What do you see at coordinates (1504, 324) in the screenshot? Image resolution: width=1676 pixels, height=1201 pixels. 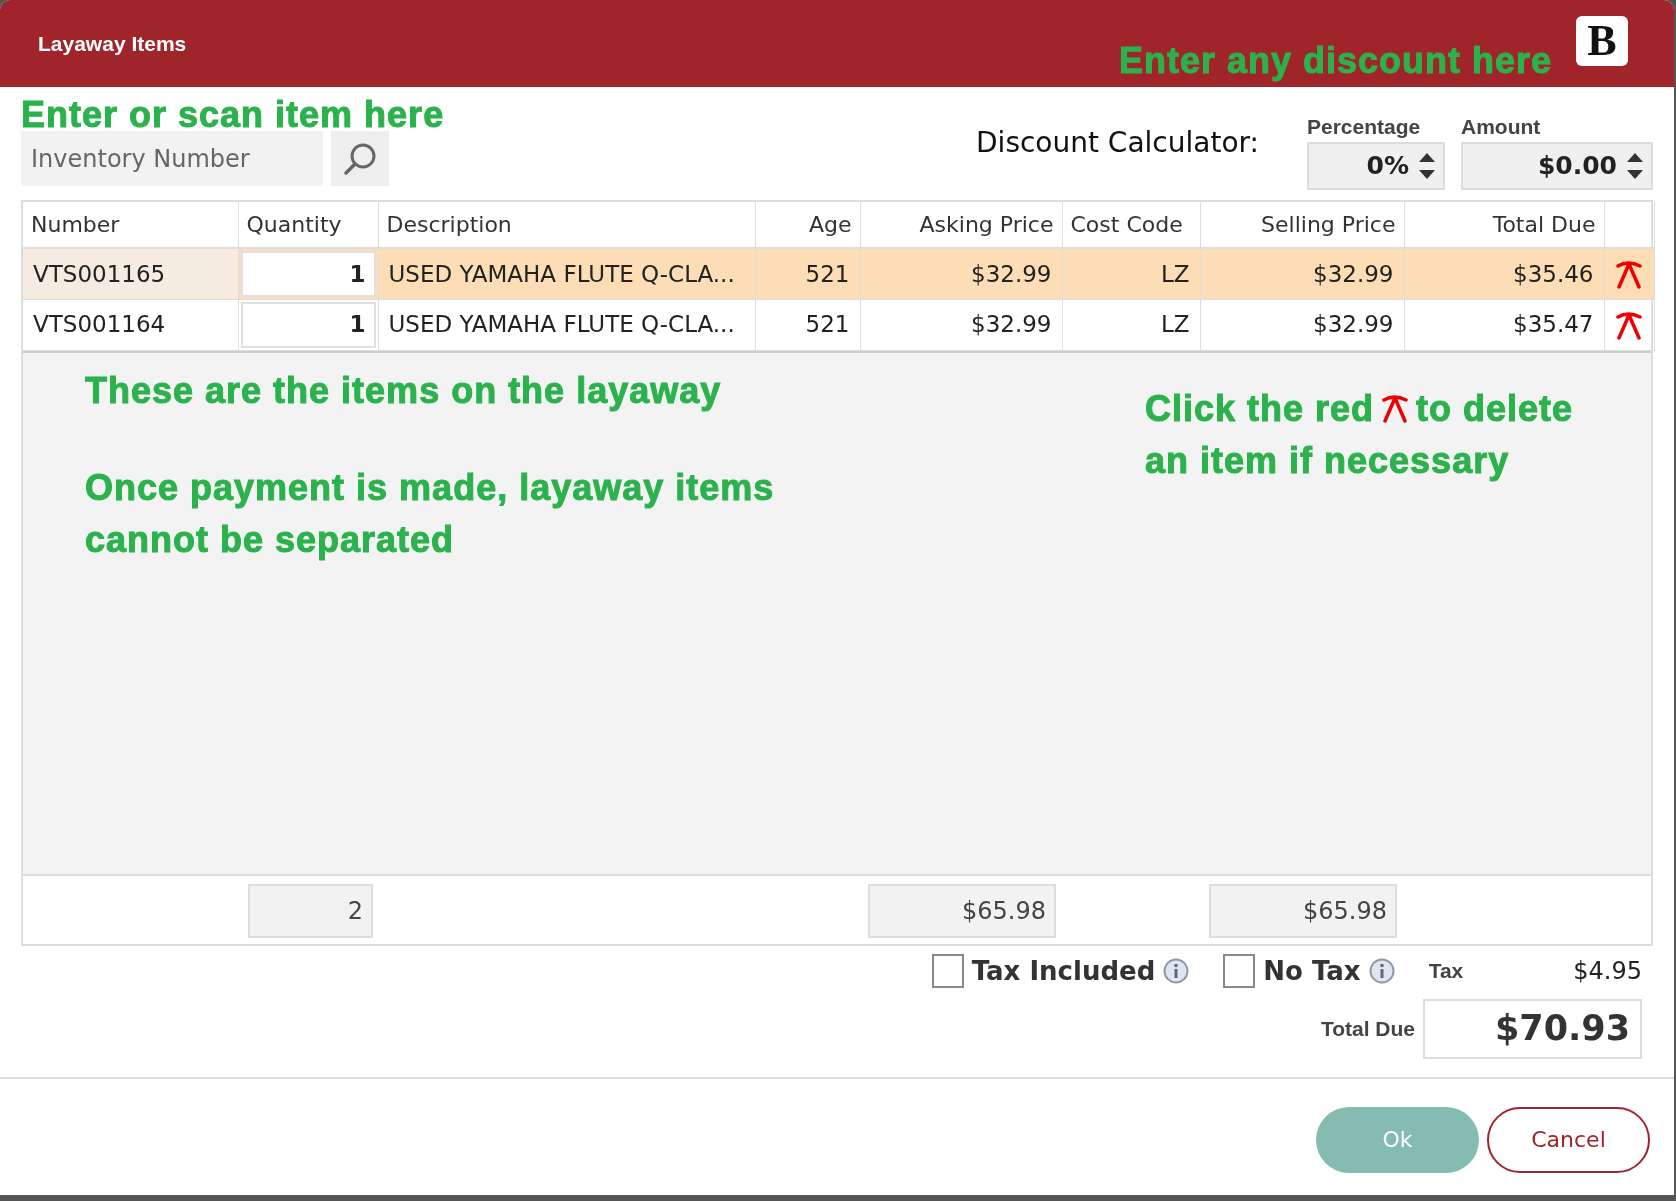 I see `table-cell: $35.47` at bounding box center [1504, 324].